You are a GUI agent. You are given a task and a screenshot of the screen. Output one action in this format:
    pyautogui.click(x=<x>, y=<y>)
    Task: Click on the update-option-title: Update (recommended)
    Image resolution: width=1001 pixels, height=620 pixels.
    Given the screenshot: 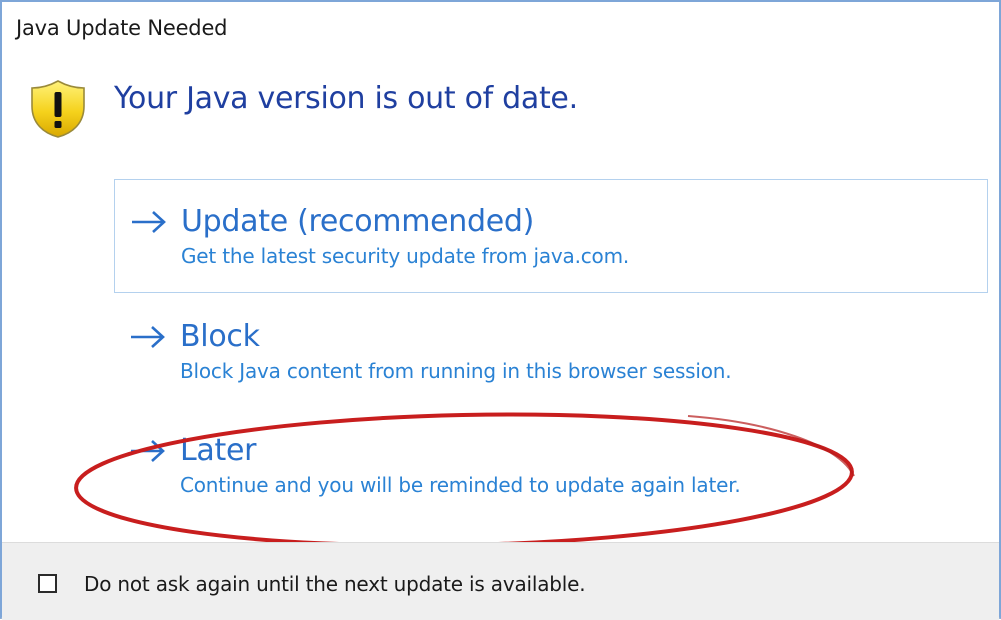 What is the action you would take?
    pyautogui.click(x=559, y=221)
    